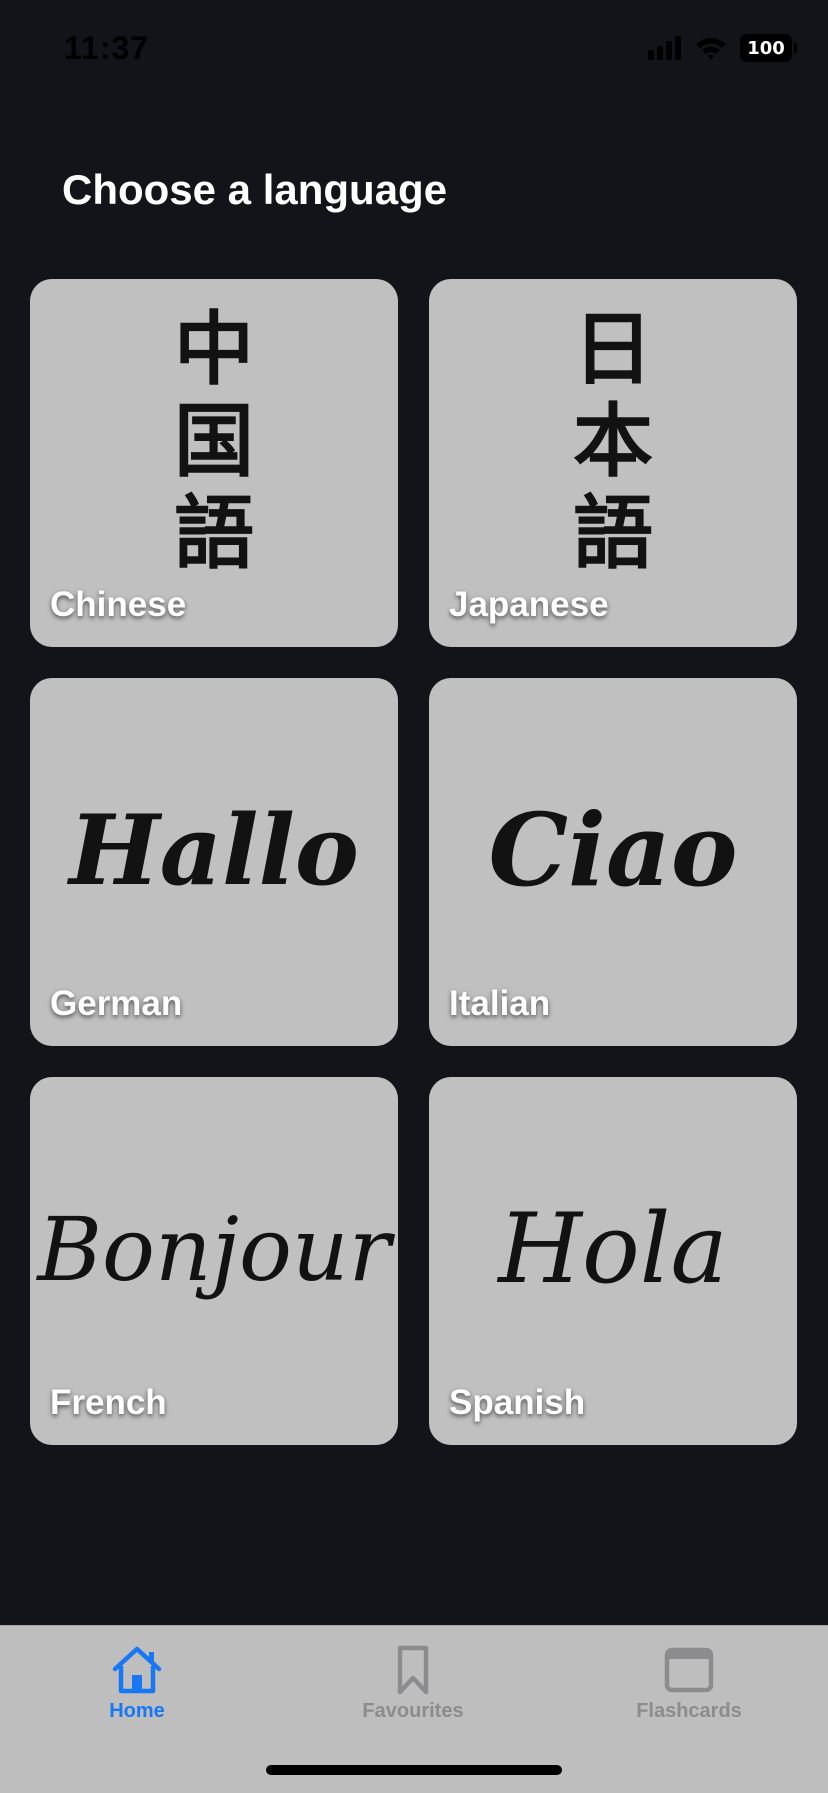 Image resolution: width=828 pixels, height=1793 pixels. I want to click on wifi-icon, so click(711, 49).